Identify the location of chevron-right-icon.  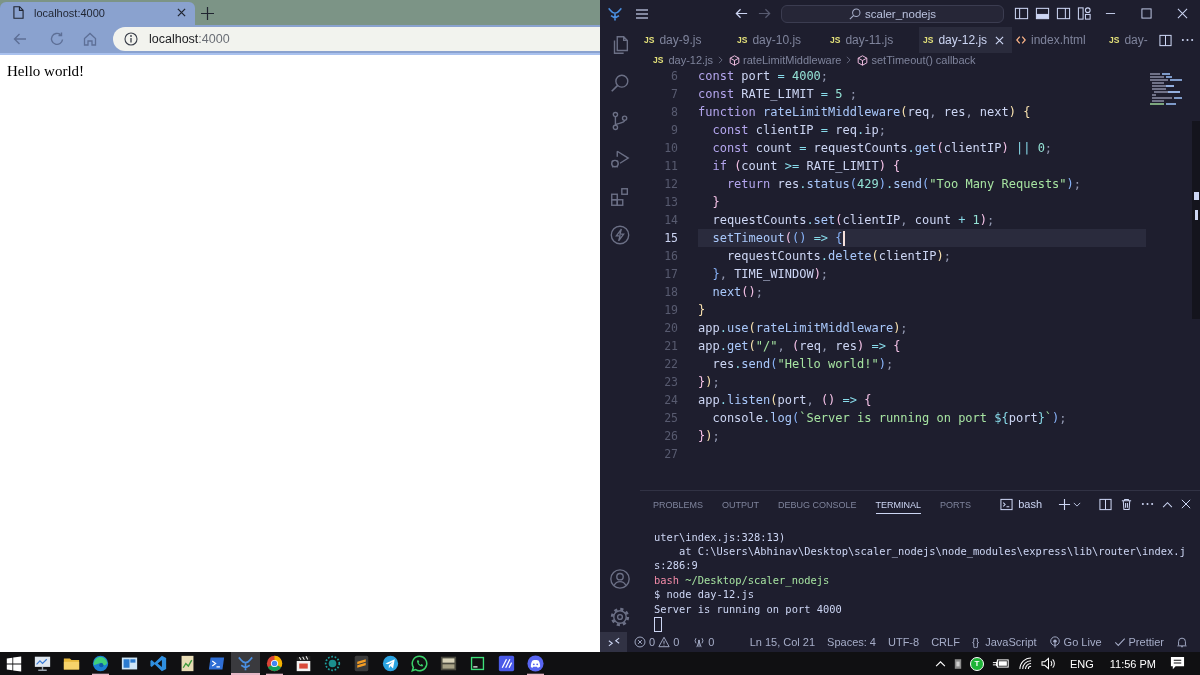
(721, 60).